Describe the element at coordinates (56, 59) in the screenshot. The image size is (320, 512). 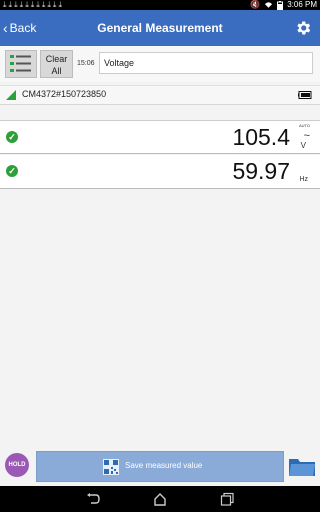
I see `clear-label-line1: Clear` at that location.